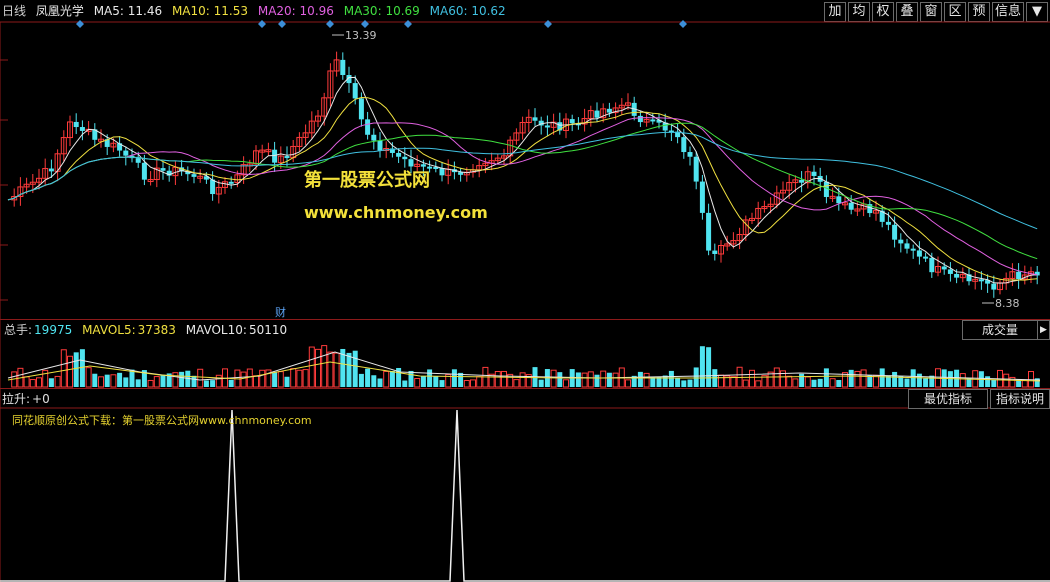  What do you see at coordinates (16, 399) in the screenshot?
I see `indicator-label: 拉升:` at bounding box center [16, 399].